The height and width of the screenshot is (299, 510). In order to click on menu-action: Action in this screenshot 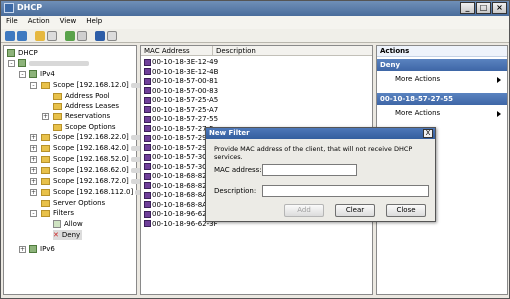, I will do `click(39, 22)`.